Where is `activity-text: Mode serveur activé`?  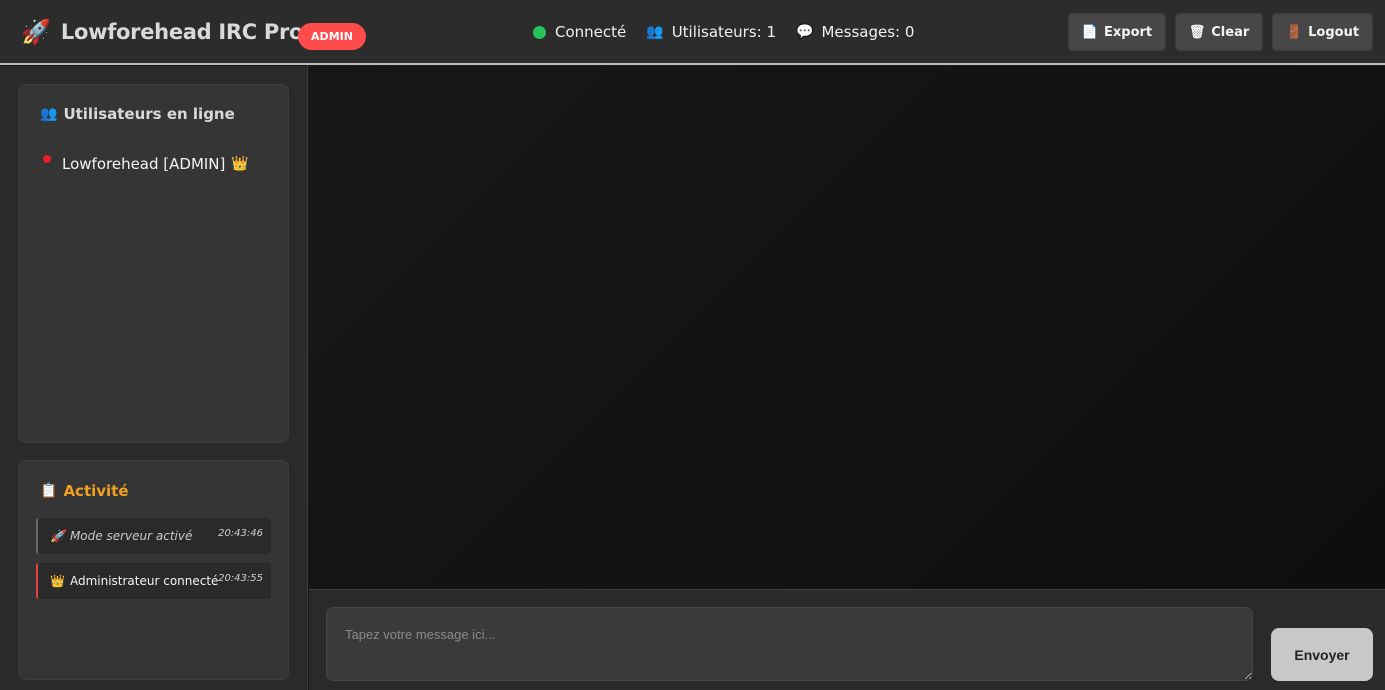
activity-text: Mode serveur activé is located at coordinates (131, 536).